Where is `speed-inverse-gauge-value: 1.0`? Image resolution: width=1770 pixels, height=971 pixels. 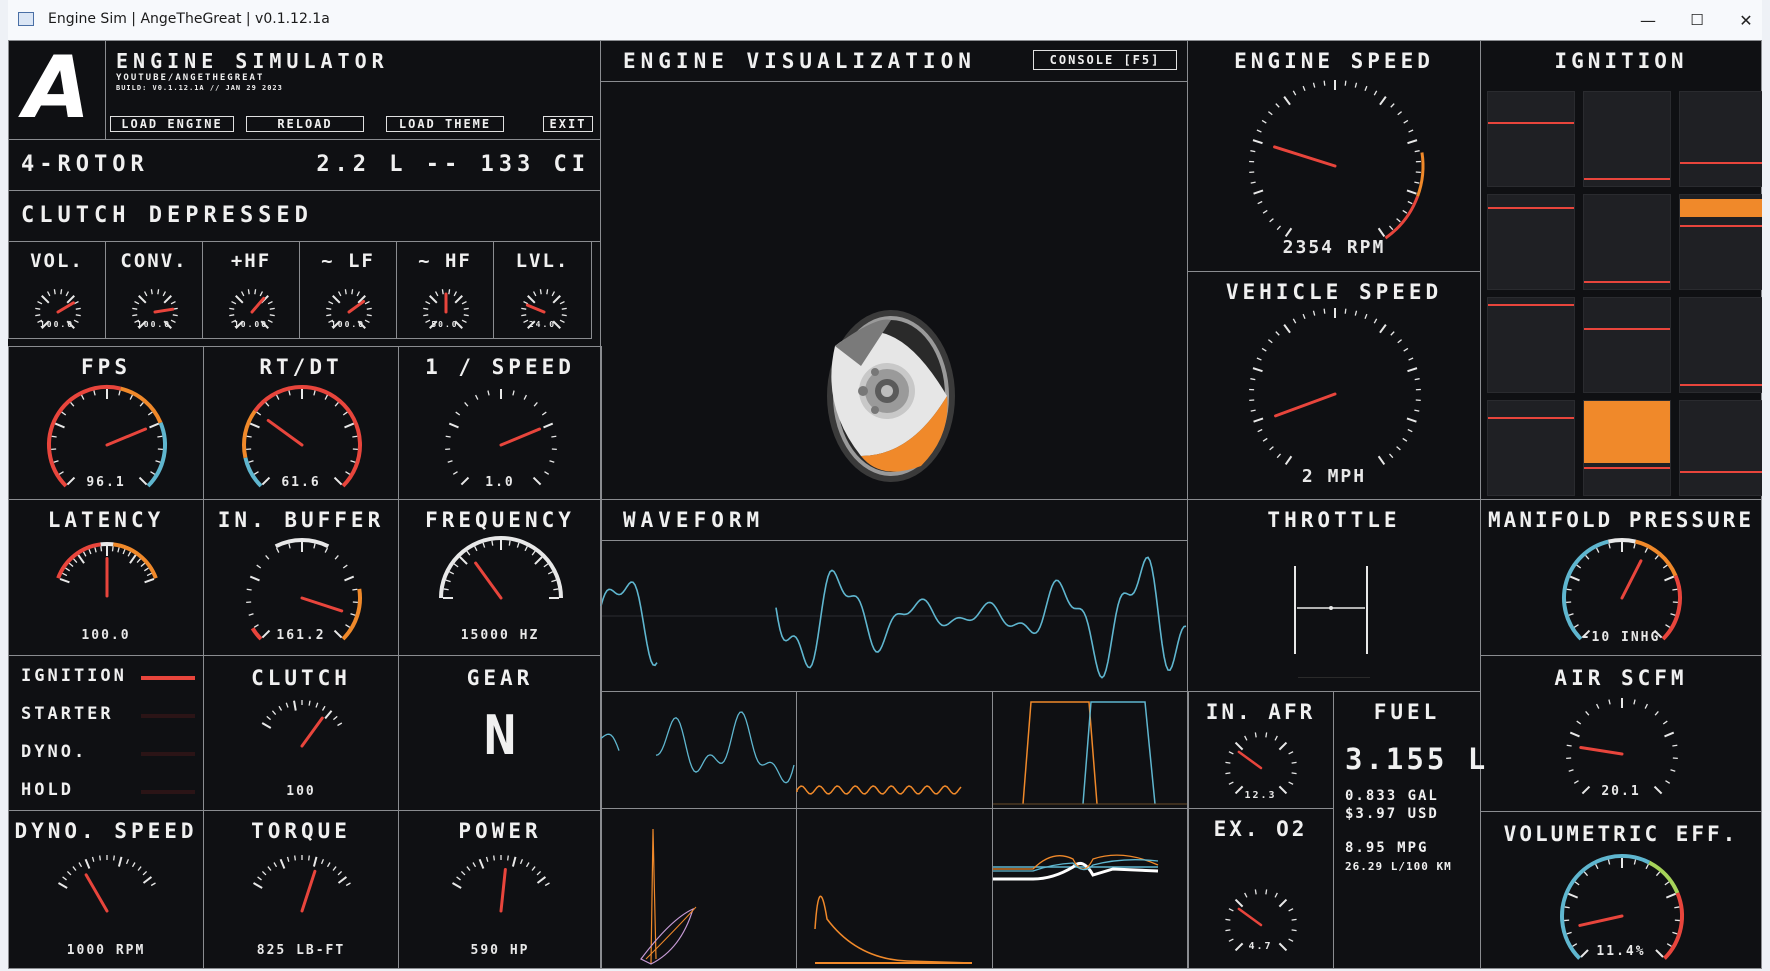
speed-inverse-gauge-value: 1.0 is located at coordinates (500, 482).